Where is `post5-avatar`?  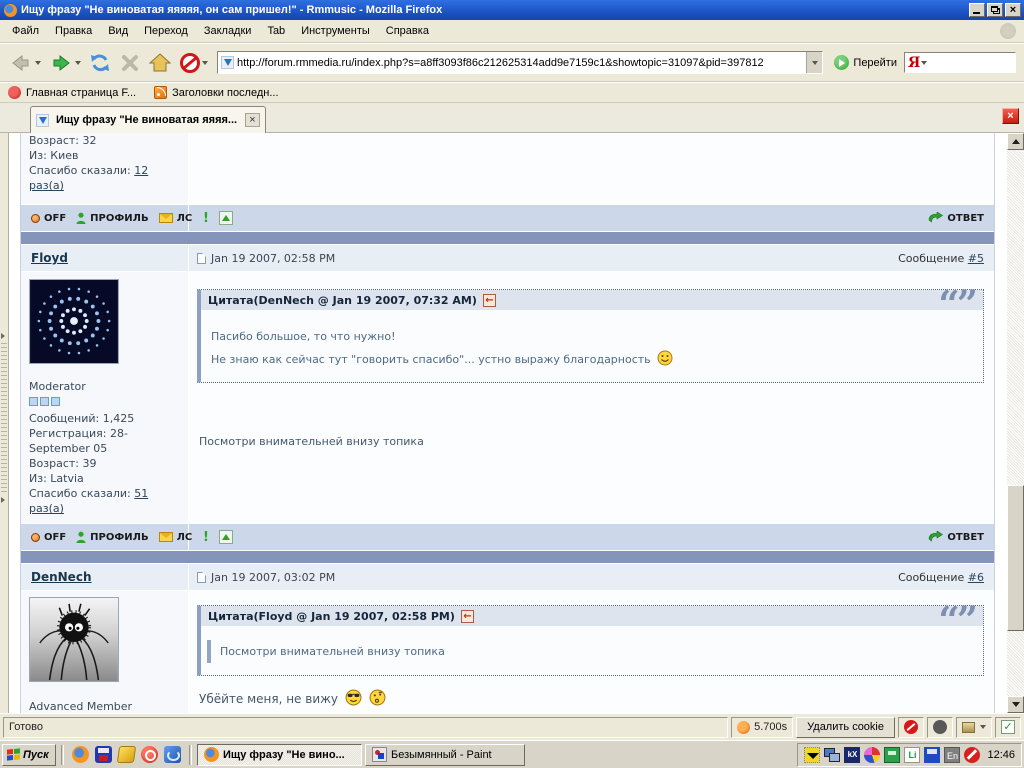
post5-avatar is located at coordinates (74, 321).